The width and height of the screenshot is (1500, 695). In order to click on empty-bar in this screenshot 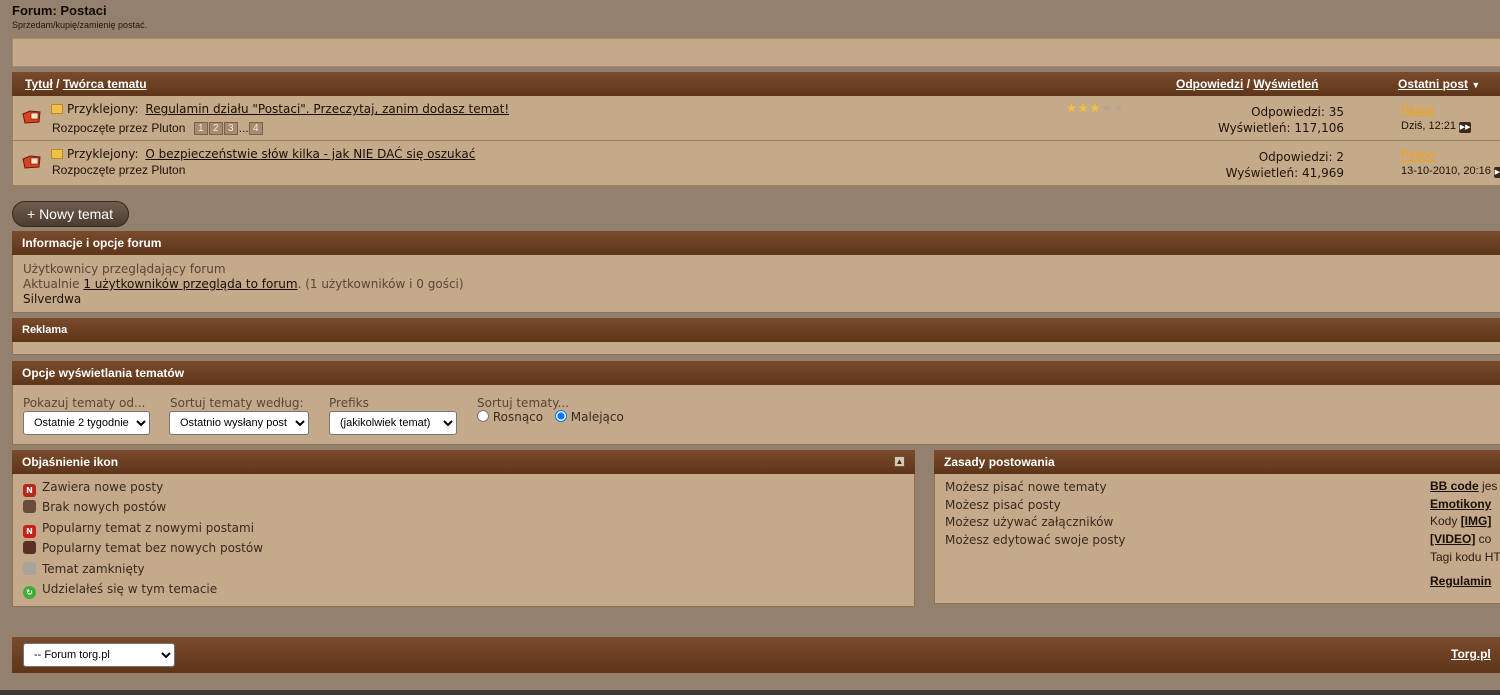, I will do `click(756, 52)`.